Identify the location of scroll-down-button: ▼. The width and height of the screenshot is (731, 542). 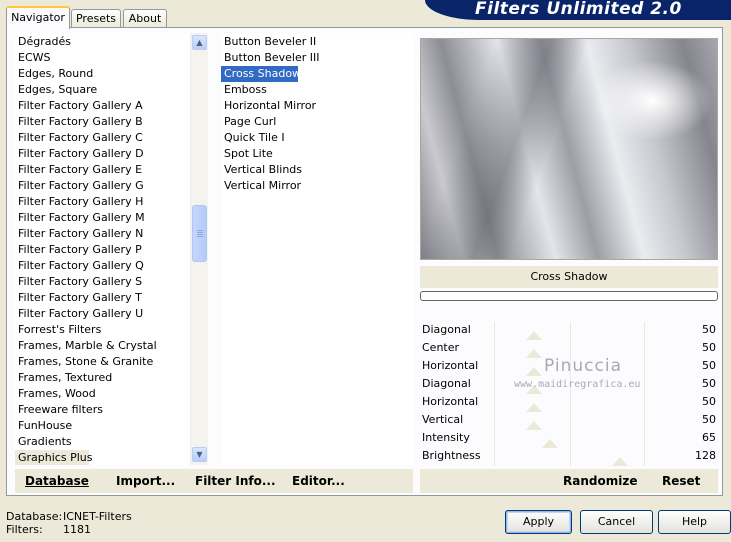
(199, 454).